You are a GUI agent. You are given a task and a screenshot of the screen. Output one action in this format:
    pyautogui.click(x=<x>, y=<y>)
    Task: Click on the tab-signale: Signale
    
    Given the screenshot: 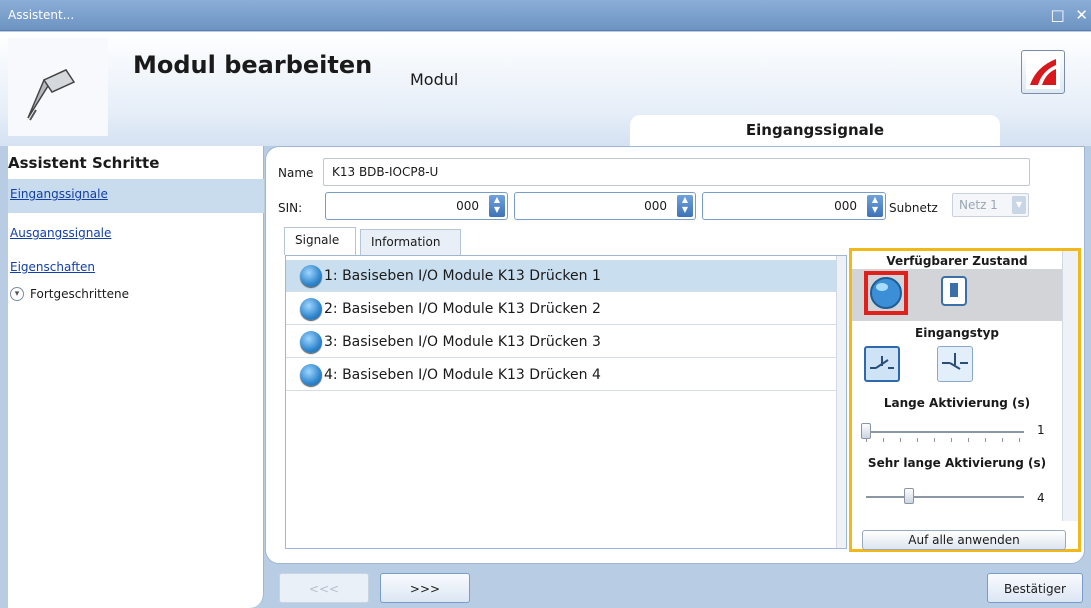 What is the action you would take?
    pyautogui.click(x=320, y=241)
    